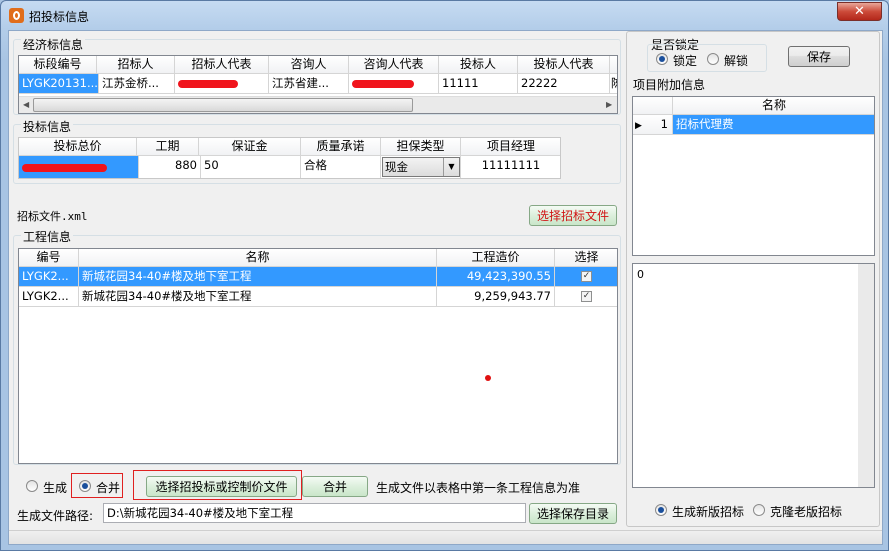 The width and height of the screenshot is (889, 551). I want to click on window-title: 招投标信息, so click(59, 17).